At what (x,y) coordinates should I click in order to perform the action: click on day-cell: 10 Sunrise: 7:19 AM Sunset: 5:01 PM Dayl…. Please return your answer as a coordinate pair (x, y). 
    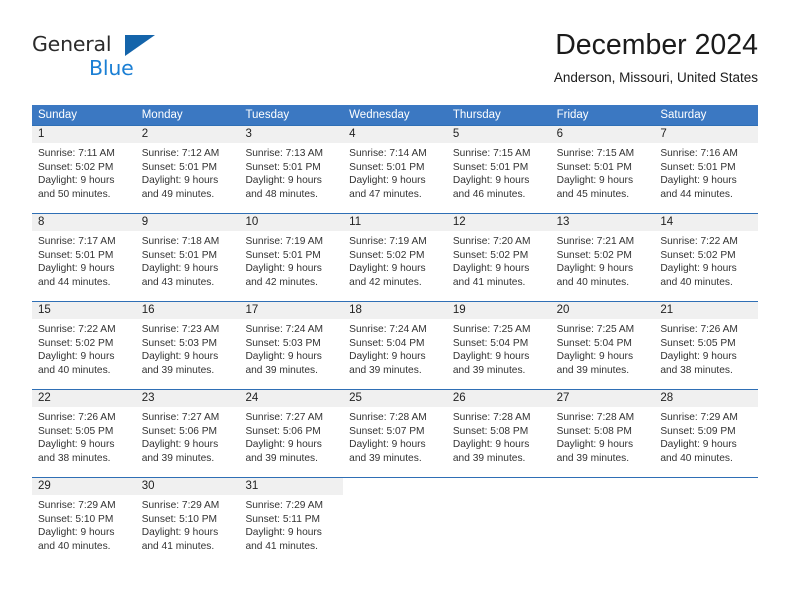
    Looking at the image, I should click on (291, 257).